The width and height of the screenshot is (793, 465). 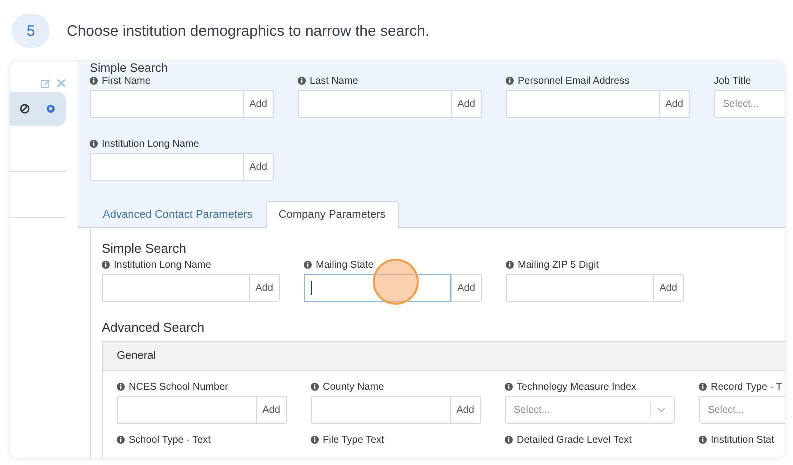 What do you see at coordinates (746, 387) in the screenshot?
I see `field-label: Record Type - T` at bounding box center [746, 387].